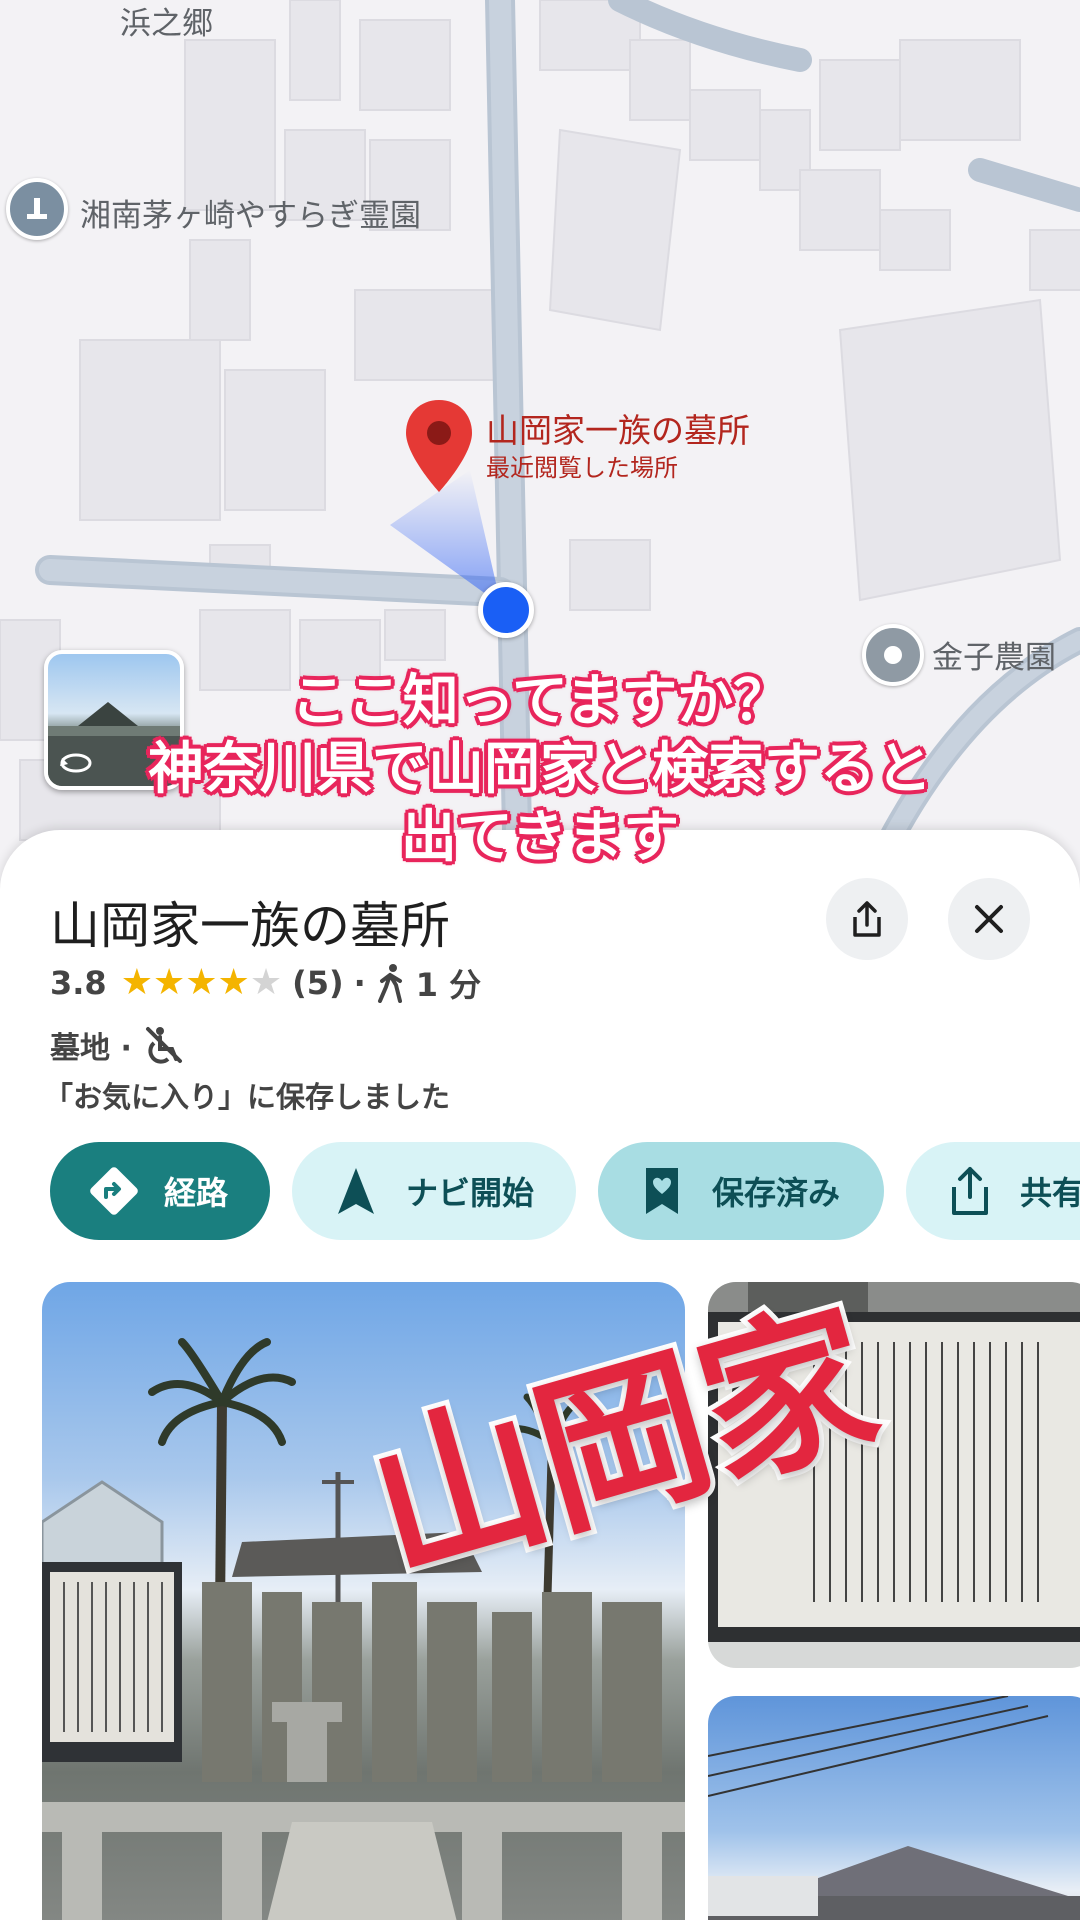 This screenshot has height=1920, width=1080. Describe the element at coordinates (91, 1048) in the screenshot. I see `category-label: 墓地 ·` at that location.